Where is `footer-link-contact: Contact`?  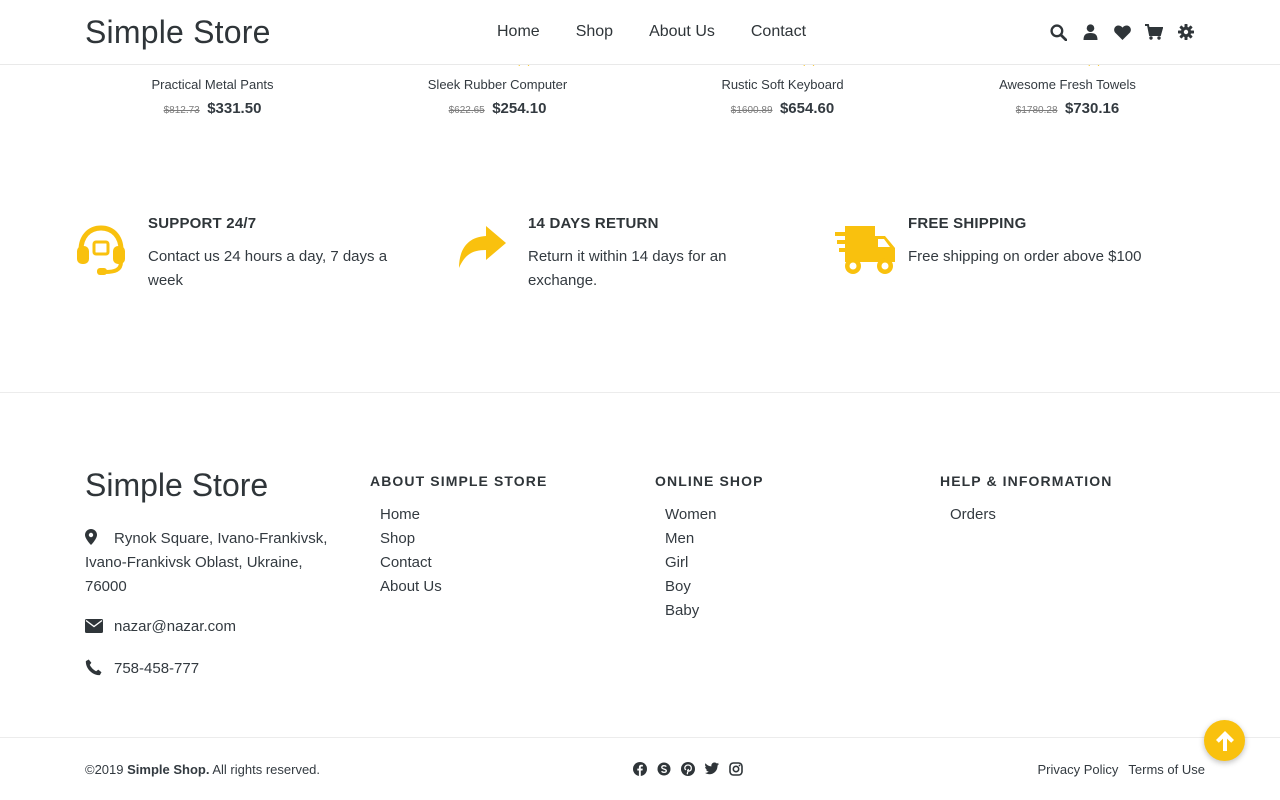 footer-link-contact: Contact is located at coordinates (463, 563).